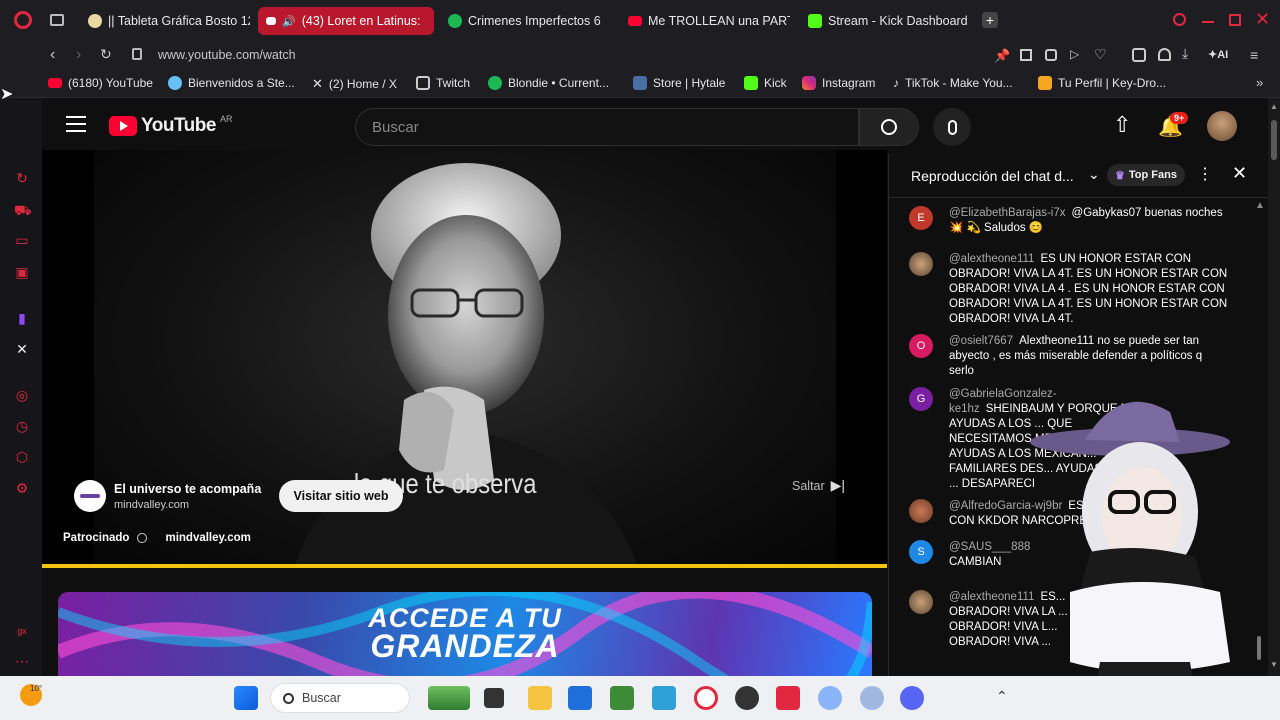  Describe the element at coordinates (22, 426) in the screenshot. I see `history-icon: ◷` at that location.